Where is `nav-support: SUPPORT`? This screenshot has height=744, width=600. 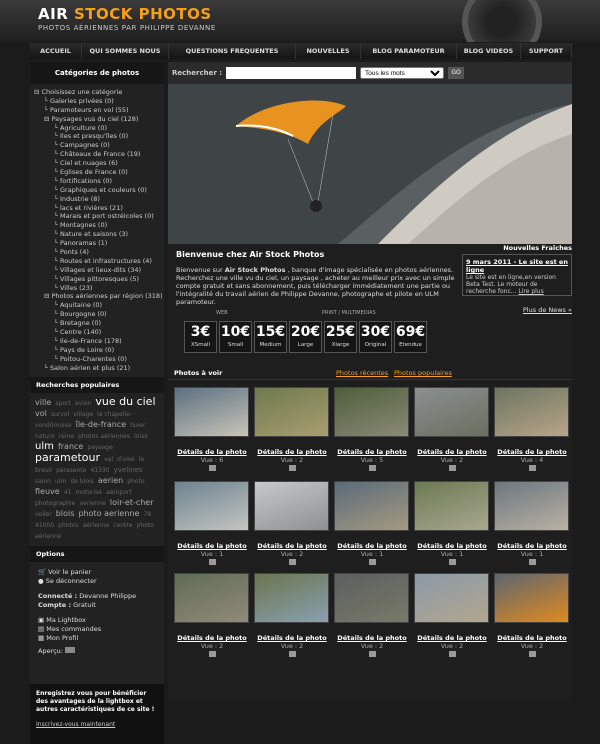
nav-support: SUPPORT is located at coordinates (546, 51).